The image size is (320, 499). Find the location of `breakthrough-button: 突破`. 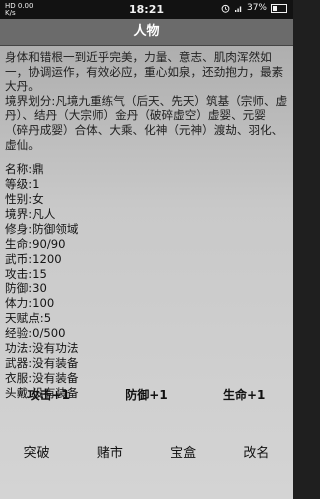

breakthrough-button: 突破 is located at coordinates (37, 451).